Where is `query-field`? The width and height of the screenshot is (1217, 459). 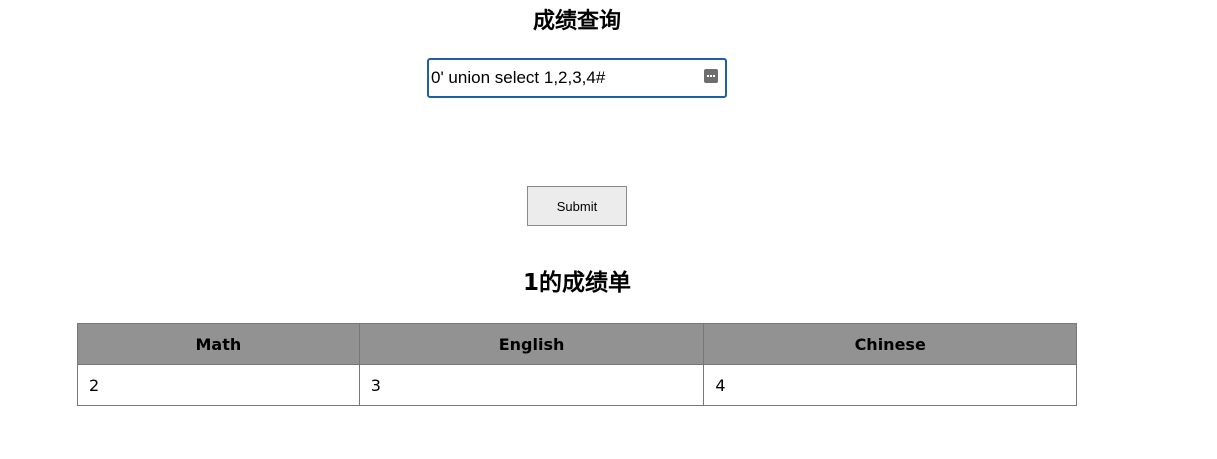 query-field is located at coordinates (577, 78).